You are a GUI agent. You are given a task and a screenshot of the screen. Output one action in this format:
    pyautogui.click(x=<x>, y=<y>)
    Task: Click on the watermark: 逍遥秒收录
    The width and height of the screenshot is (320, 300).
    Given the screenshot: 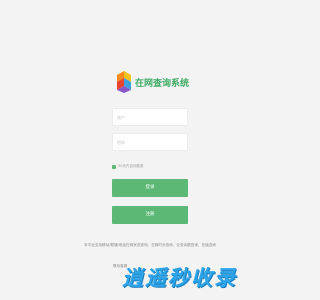 What is the action you would take?
    pyautogui.click(x=179, y=278)
    